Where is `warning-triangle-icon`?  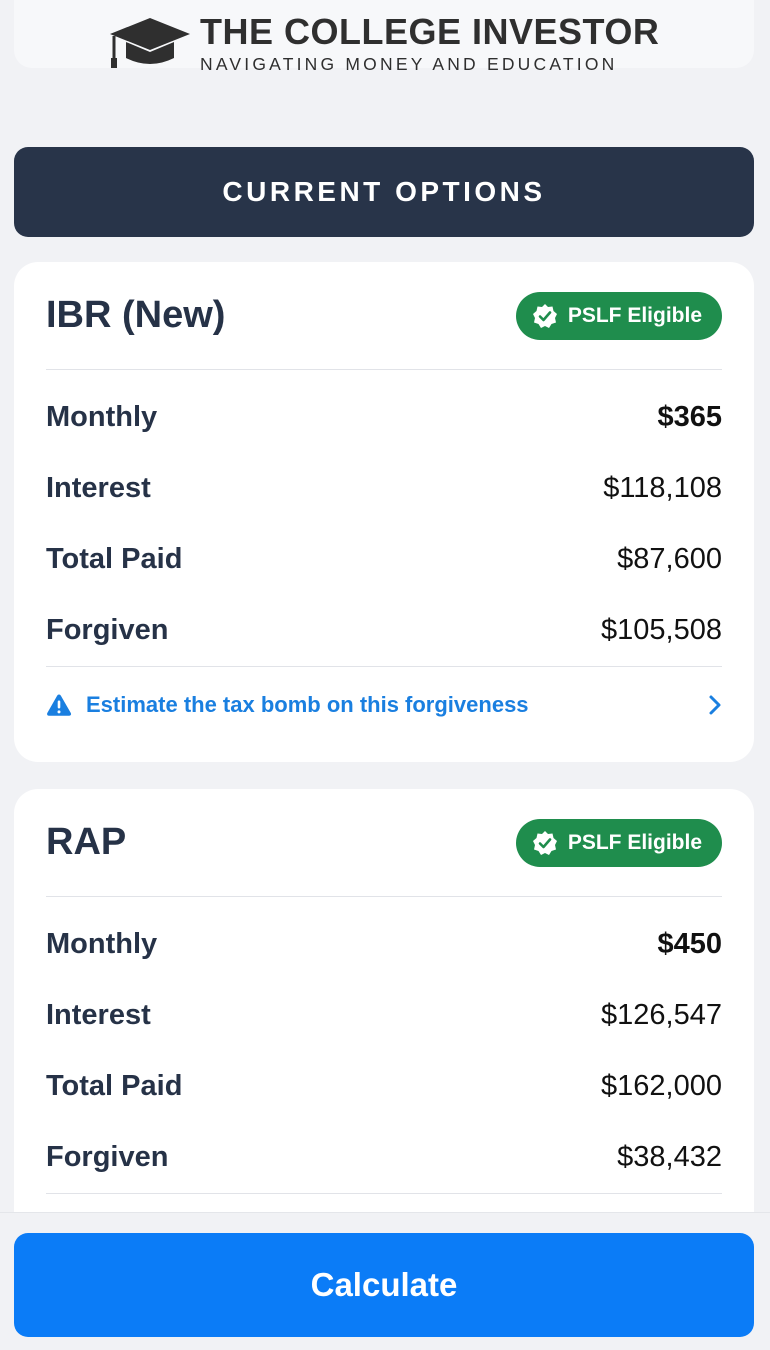 warning-triangle-icon is located at coordinates (59, 705).